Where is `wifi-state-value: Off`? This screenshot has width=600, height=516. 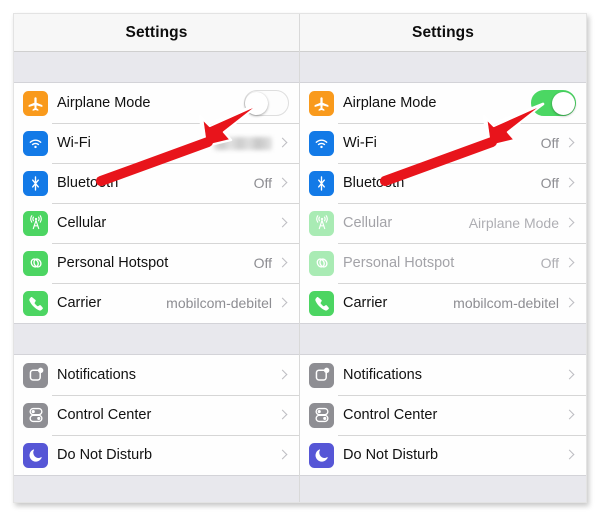 wifi-state-value: Off is located at coordinates (549, 143).